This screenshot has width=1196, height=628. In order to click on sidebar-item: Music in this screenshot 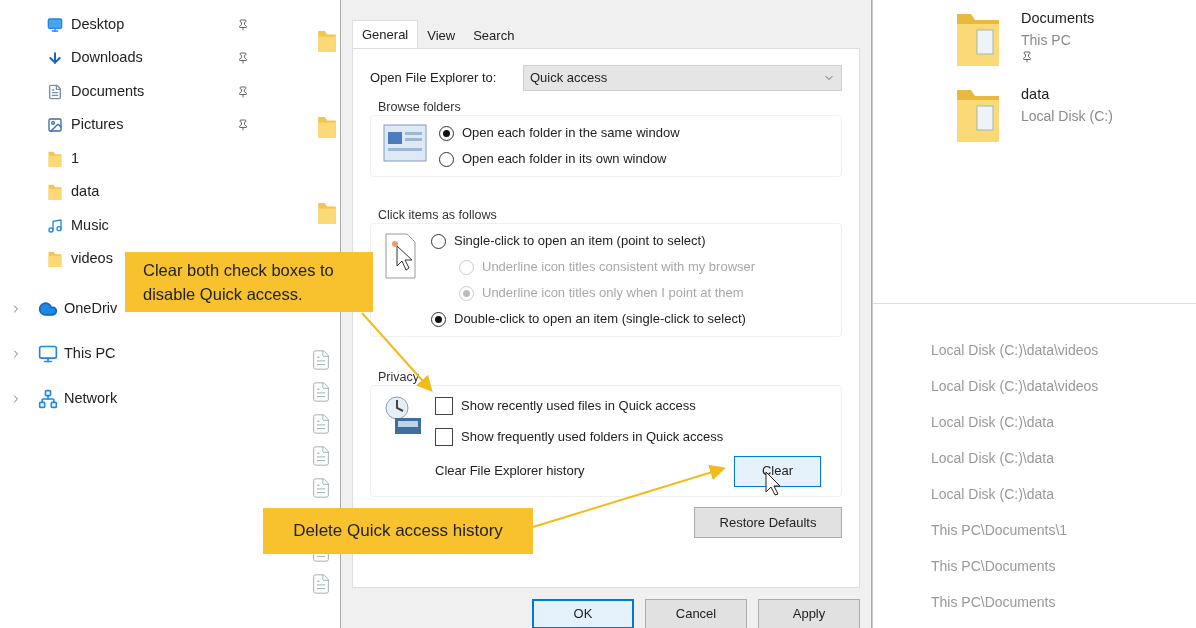, I will do `click(79, 226)`.